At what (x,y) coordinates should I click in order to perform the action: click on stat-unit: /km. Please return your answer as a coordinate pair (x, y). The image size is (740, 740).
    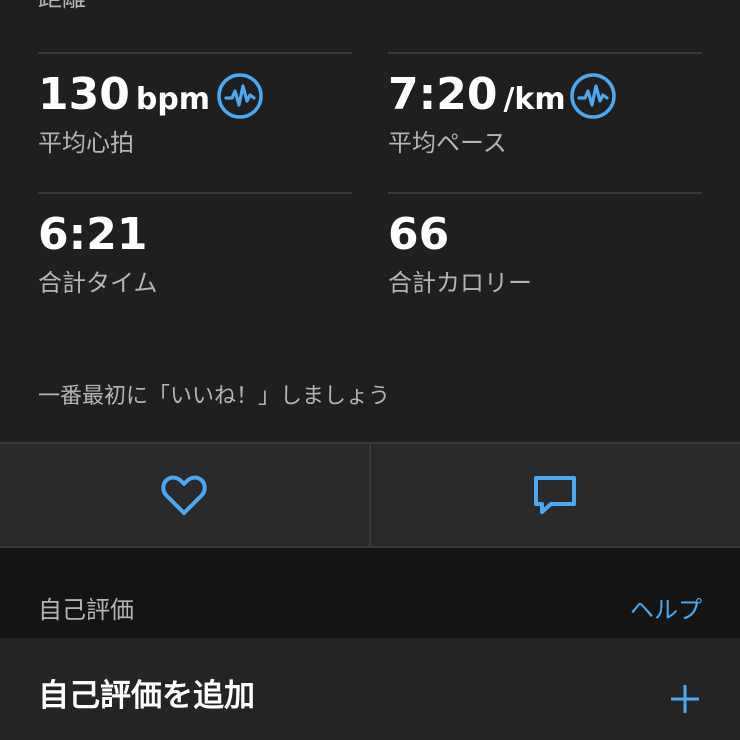
    Looking at the image, I should click on (534, 99).